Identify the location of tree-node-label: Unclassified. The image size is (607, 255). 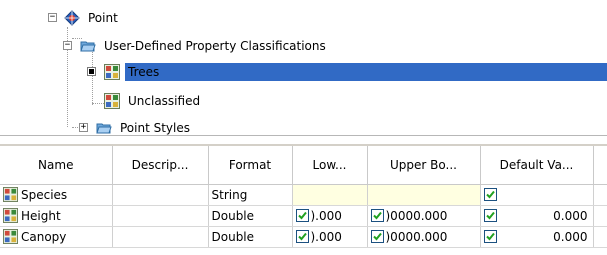
(164, 101).